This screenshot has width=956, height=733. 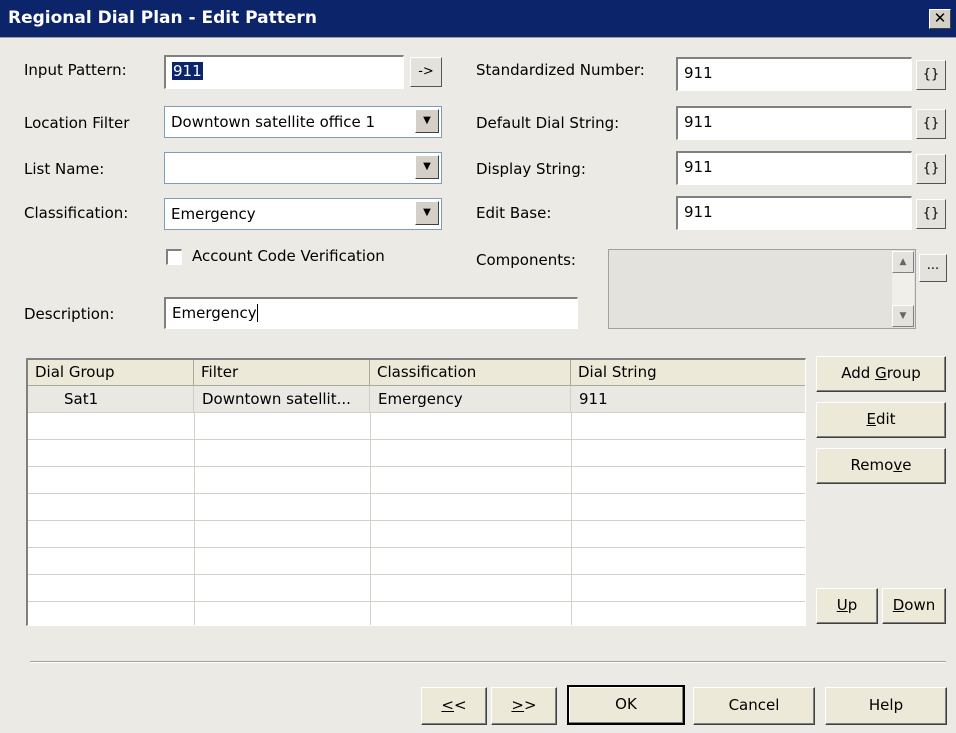 I want to click on description-value: Emergency, so click(x=214, y=313).